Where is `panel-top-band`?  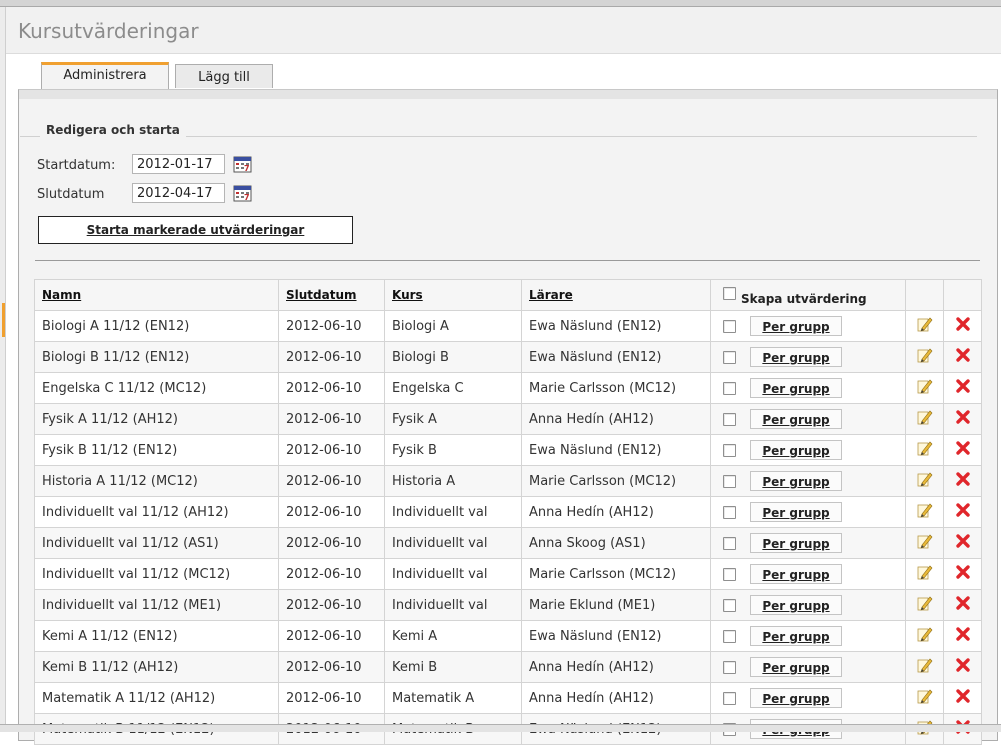
panel-top-band is located at coordinates (508, 94).